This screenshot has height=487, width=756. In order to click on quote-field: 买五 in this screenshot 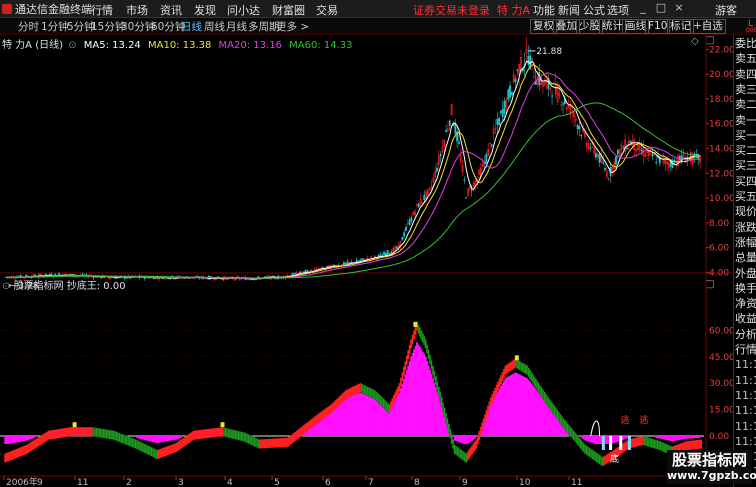, I will do `click(745, 196)`.